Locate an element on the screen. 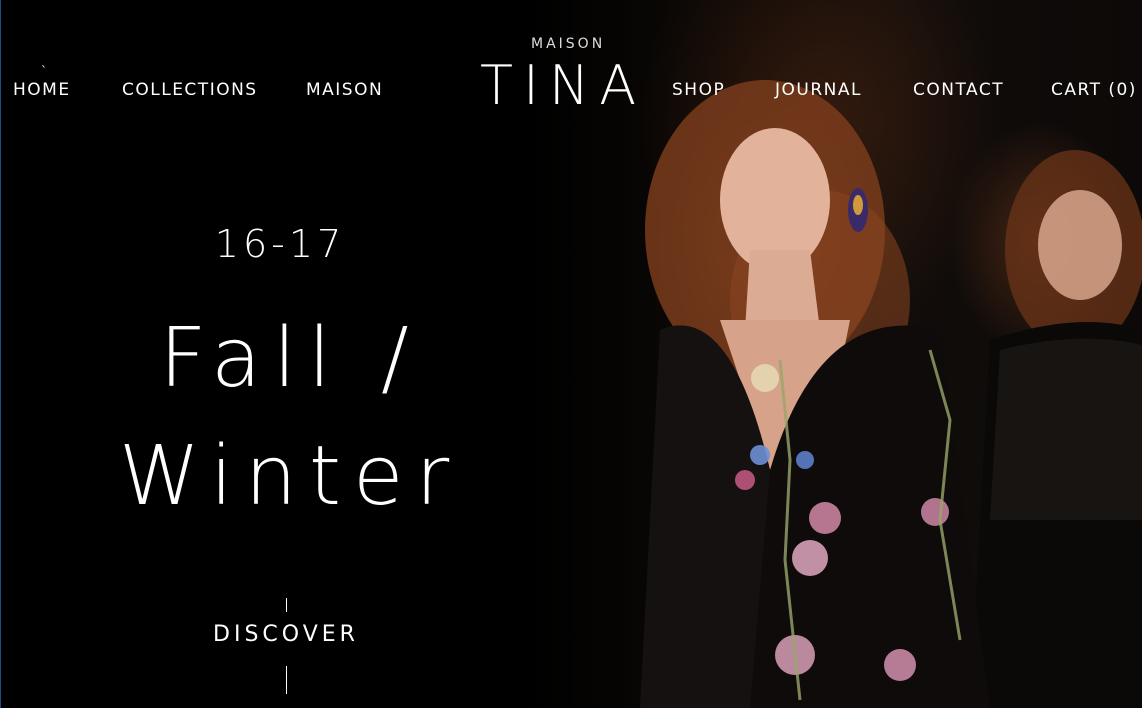 Image resolution: width=1142 pixels, height=708 pixels. nav-contact: CONTACT is located at coordinates (958, 90).